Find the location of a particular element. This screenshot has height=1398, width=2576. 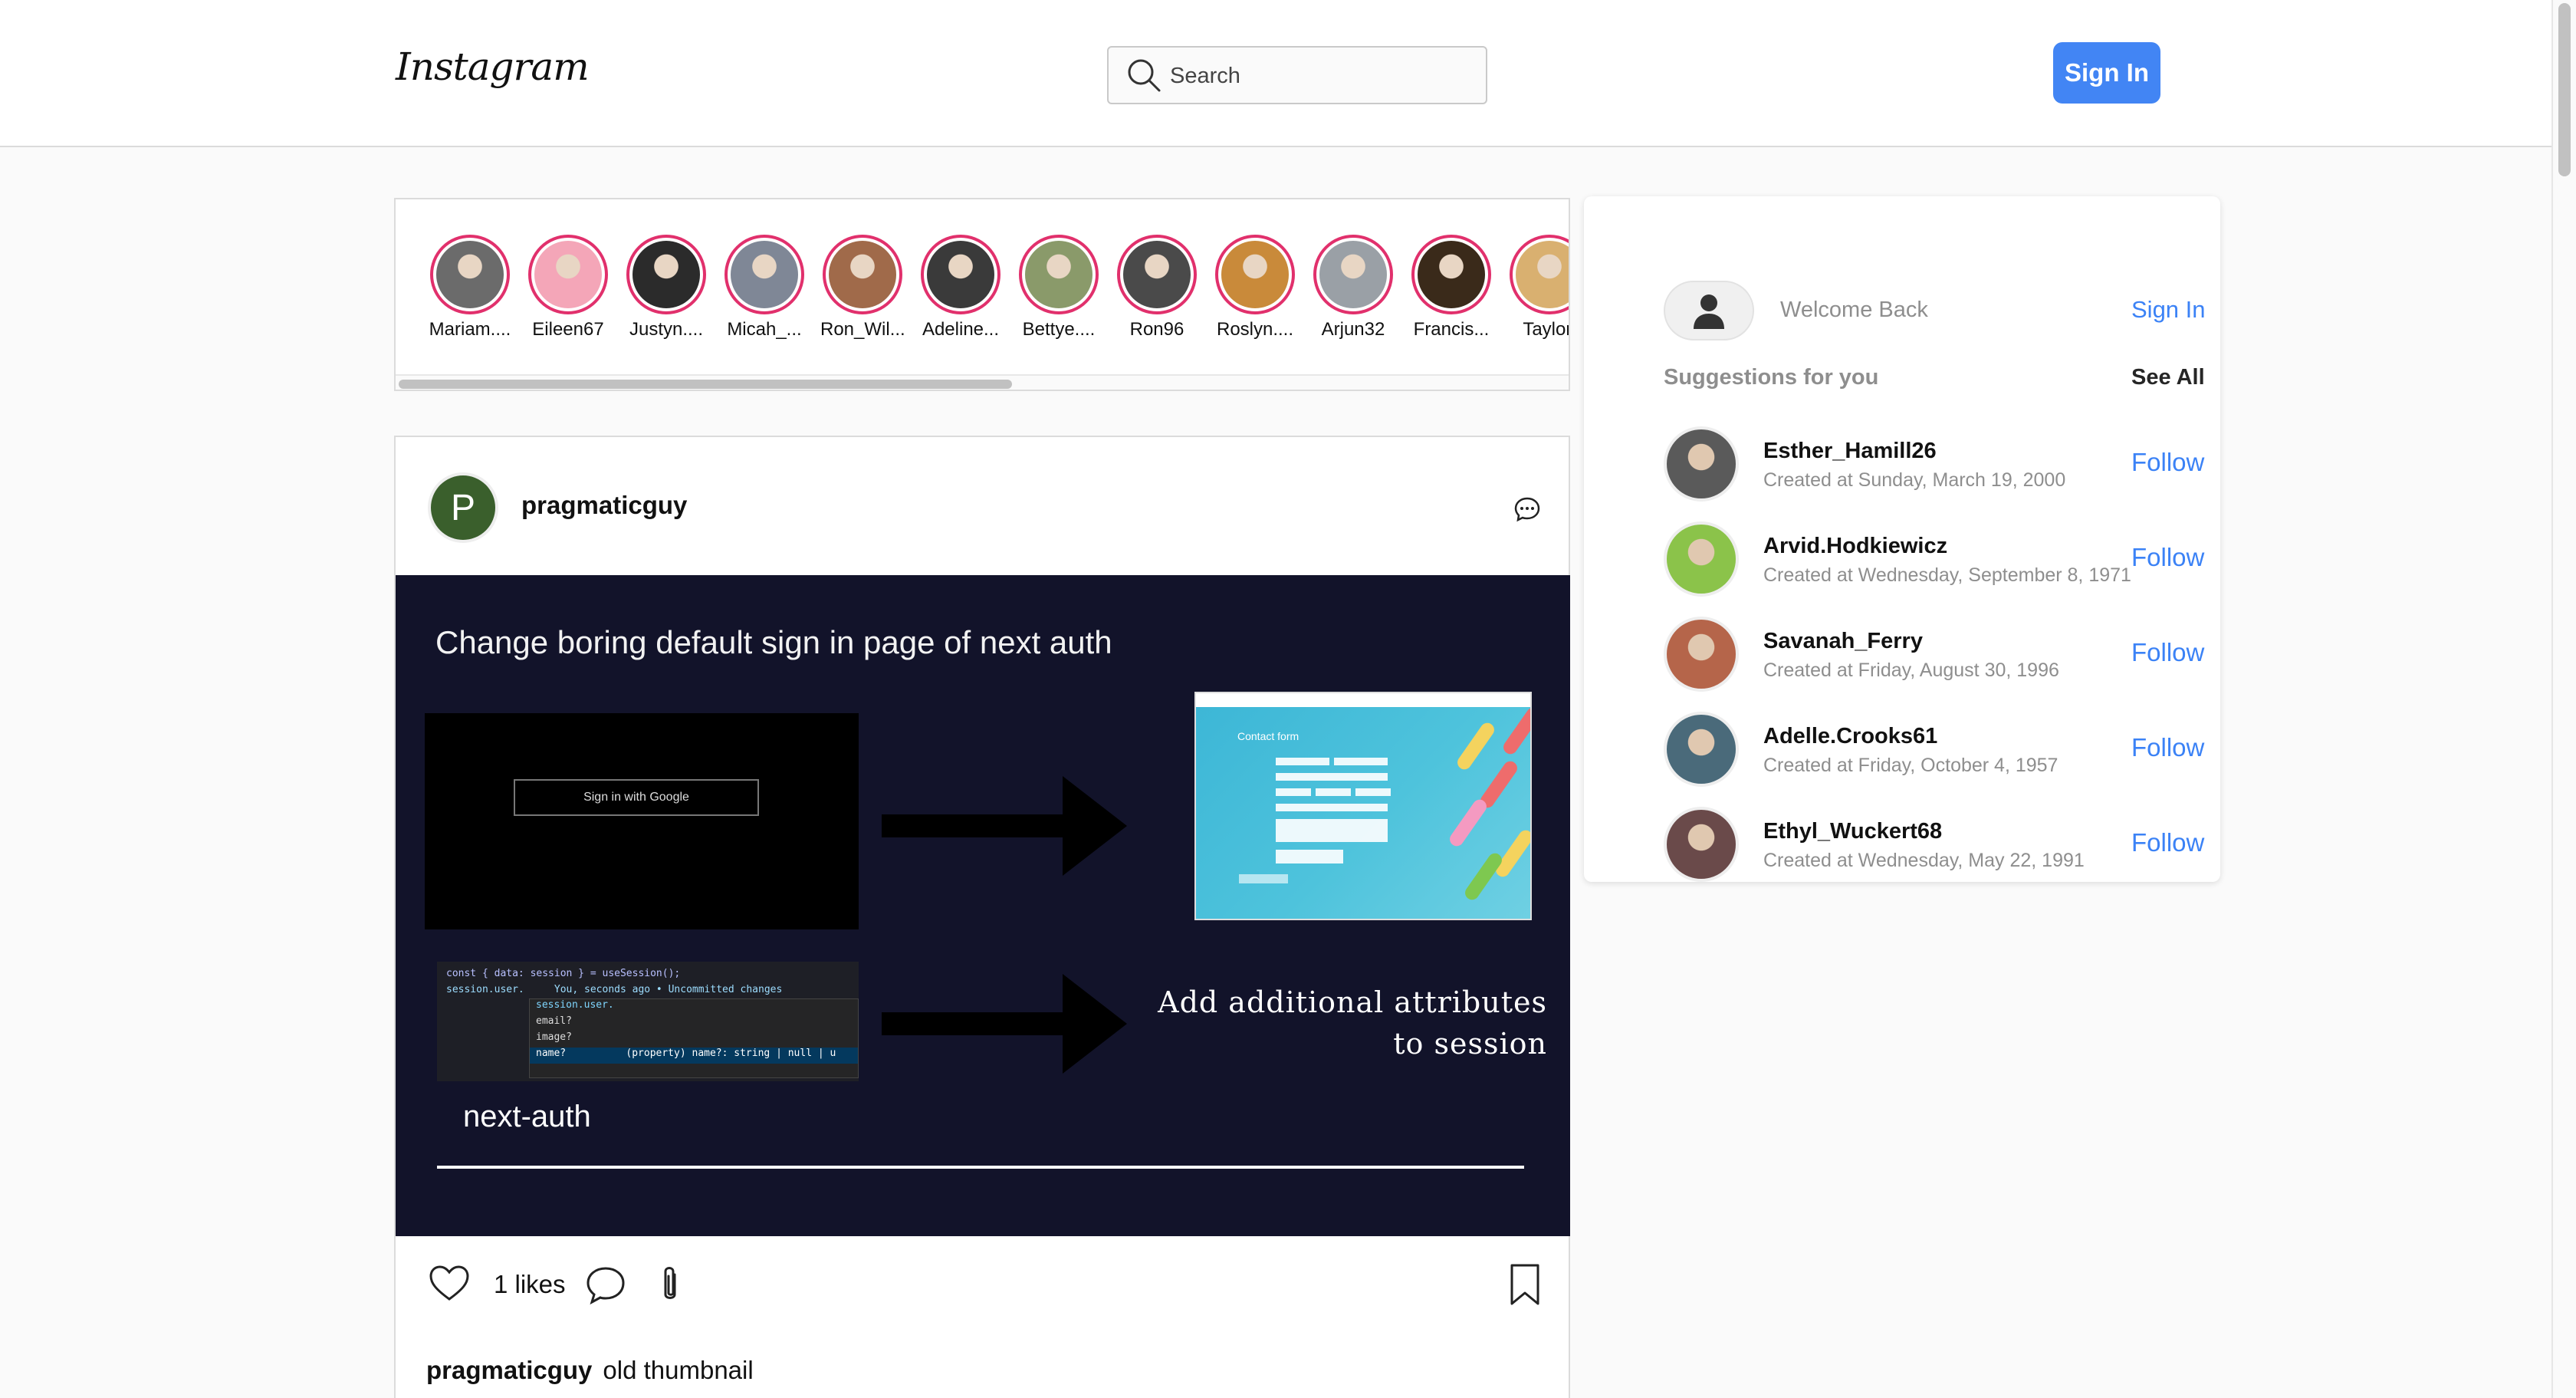

story-username: Eileen67 is located at coordinates (568, 329).